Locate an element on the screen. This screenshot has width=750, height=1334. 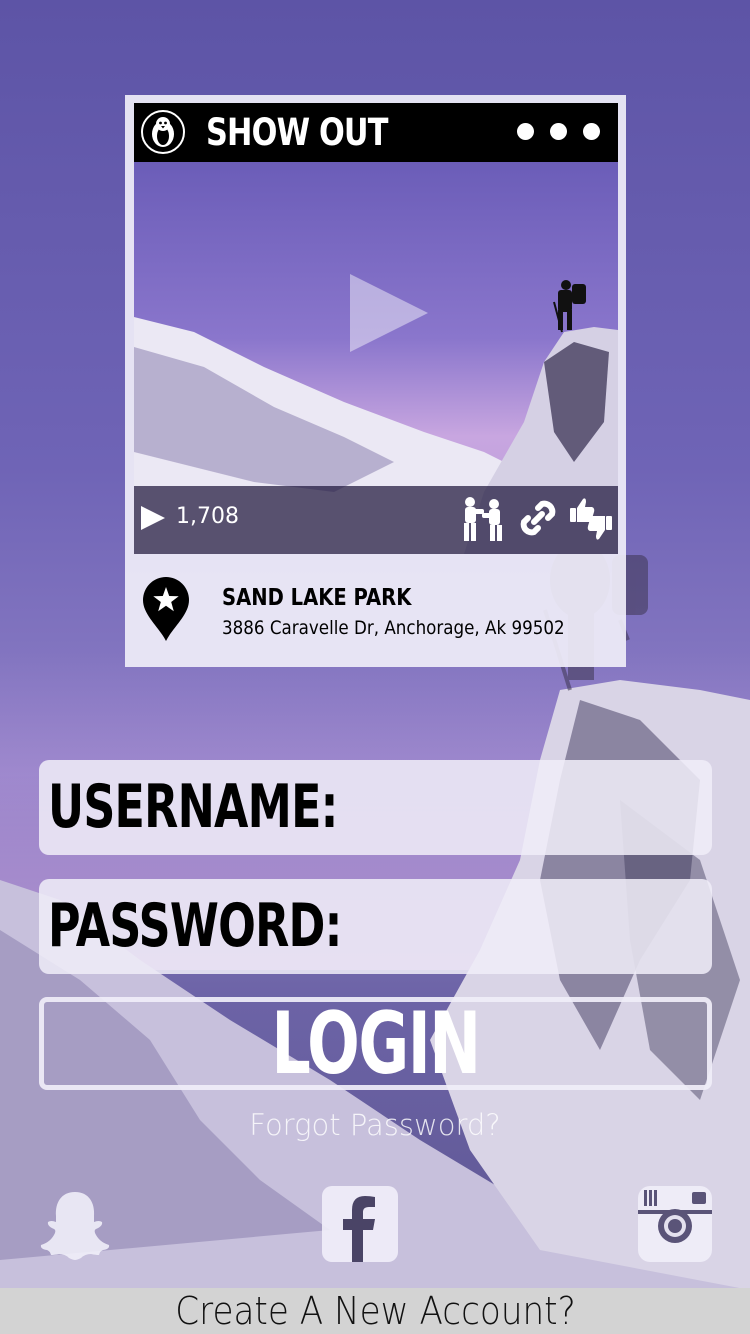
username-field: USERNAME: is located at coordinates (375, 807).